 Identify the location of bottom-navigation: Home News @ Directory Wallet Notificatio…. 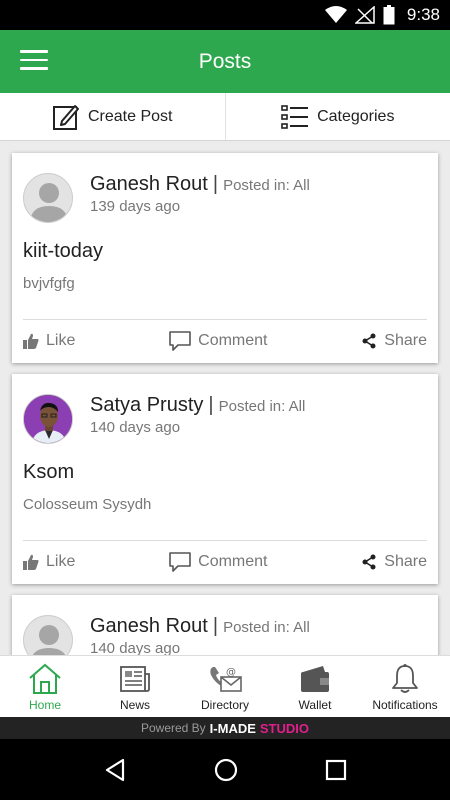
(225, 686).